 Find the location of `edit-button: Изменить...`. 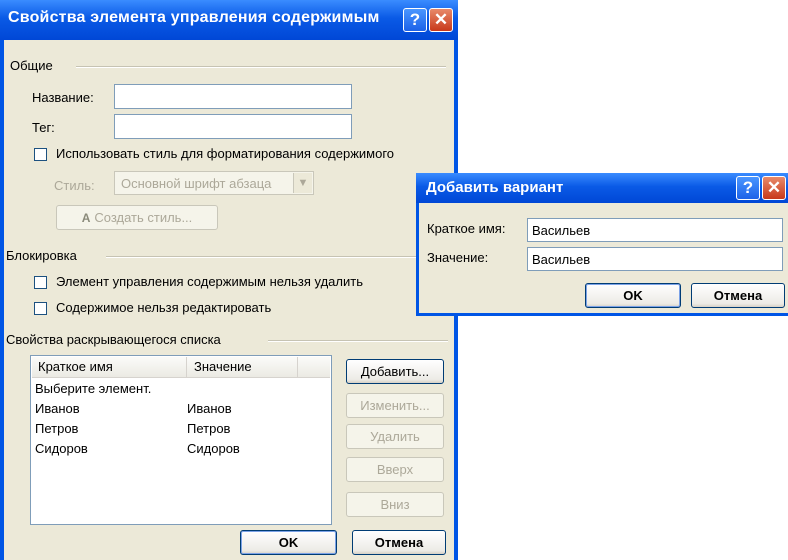

edit-button: Изменить... is located at coordinates (395, 405).